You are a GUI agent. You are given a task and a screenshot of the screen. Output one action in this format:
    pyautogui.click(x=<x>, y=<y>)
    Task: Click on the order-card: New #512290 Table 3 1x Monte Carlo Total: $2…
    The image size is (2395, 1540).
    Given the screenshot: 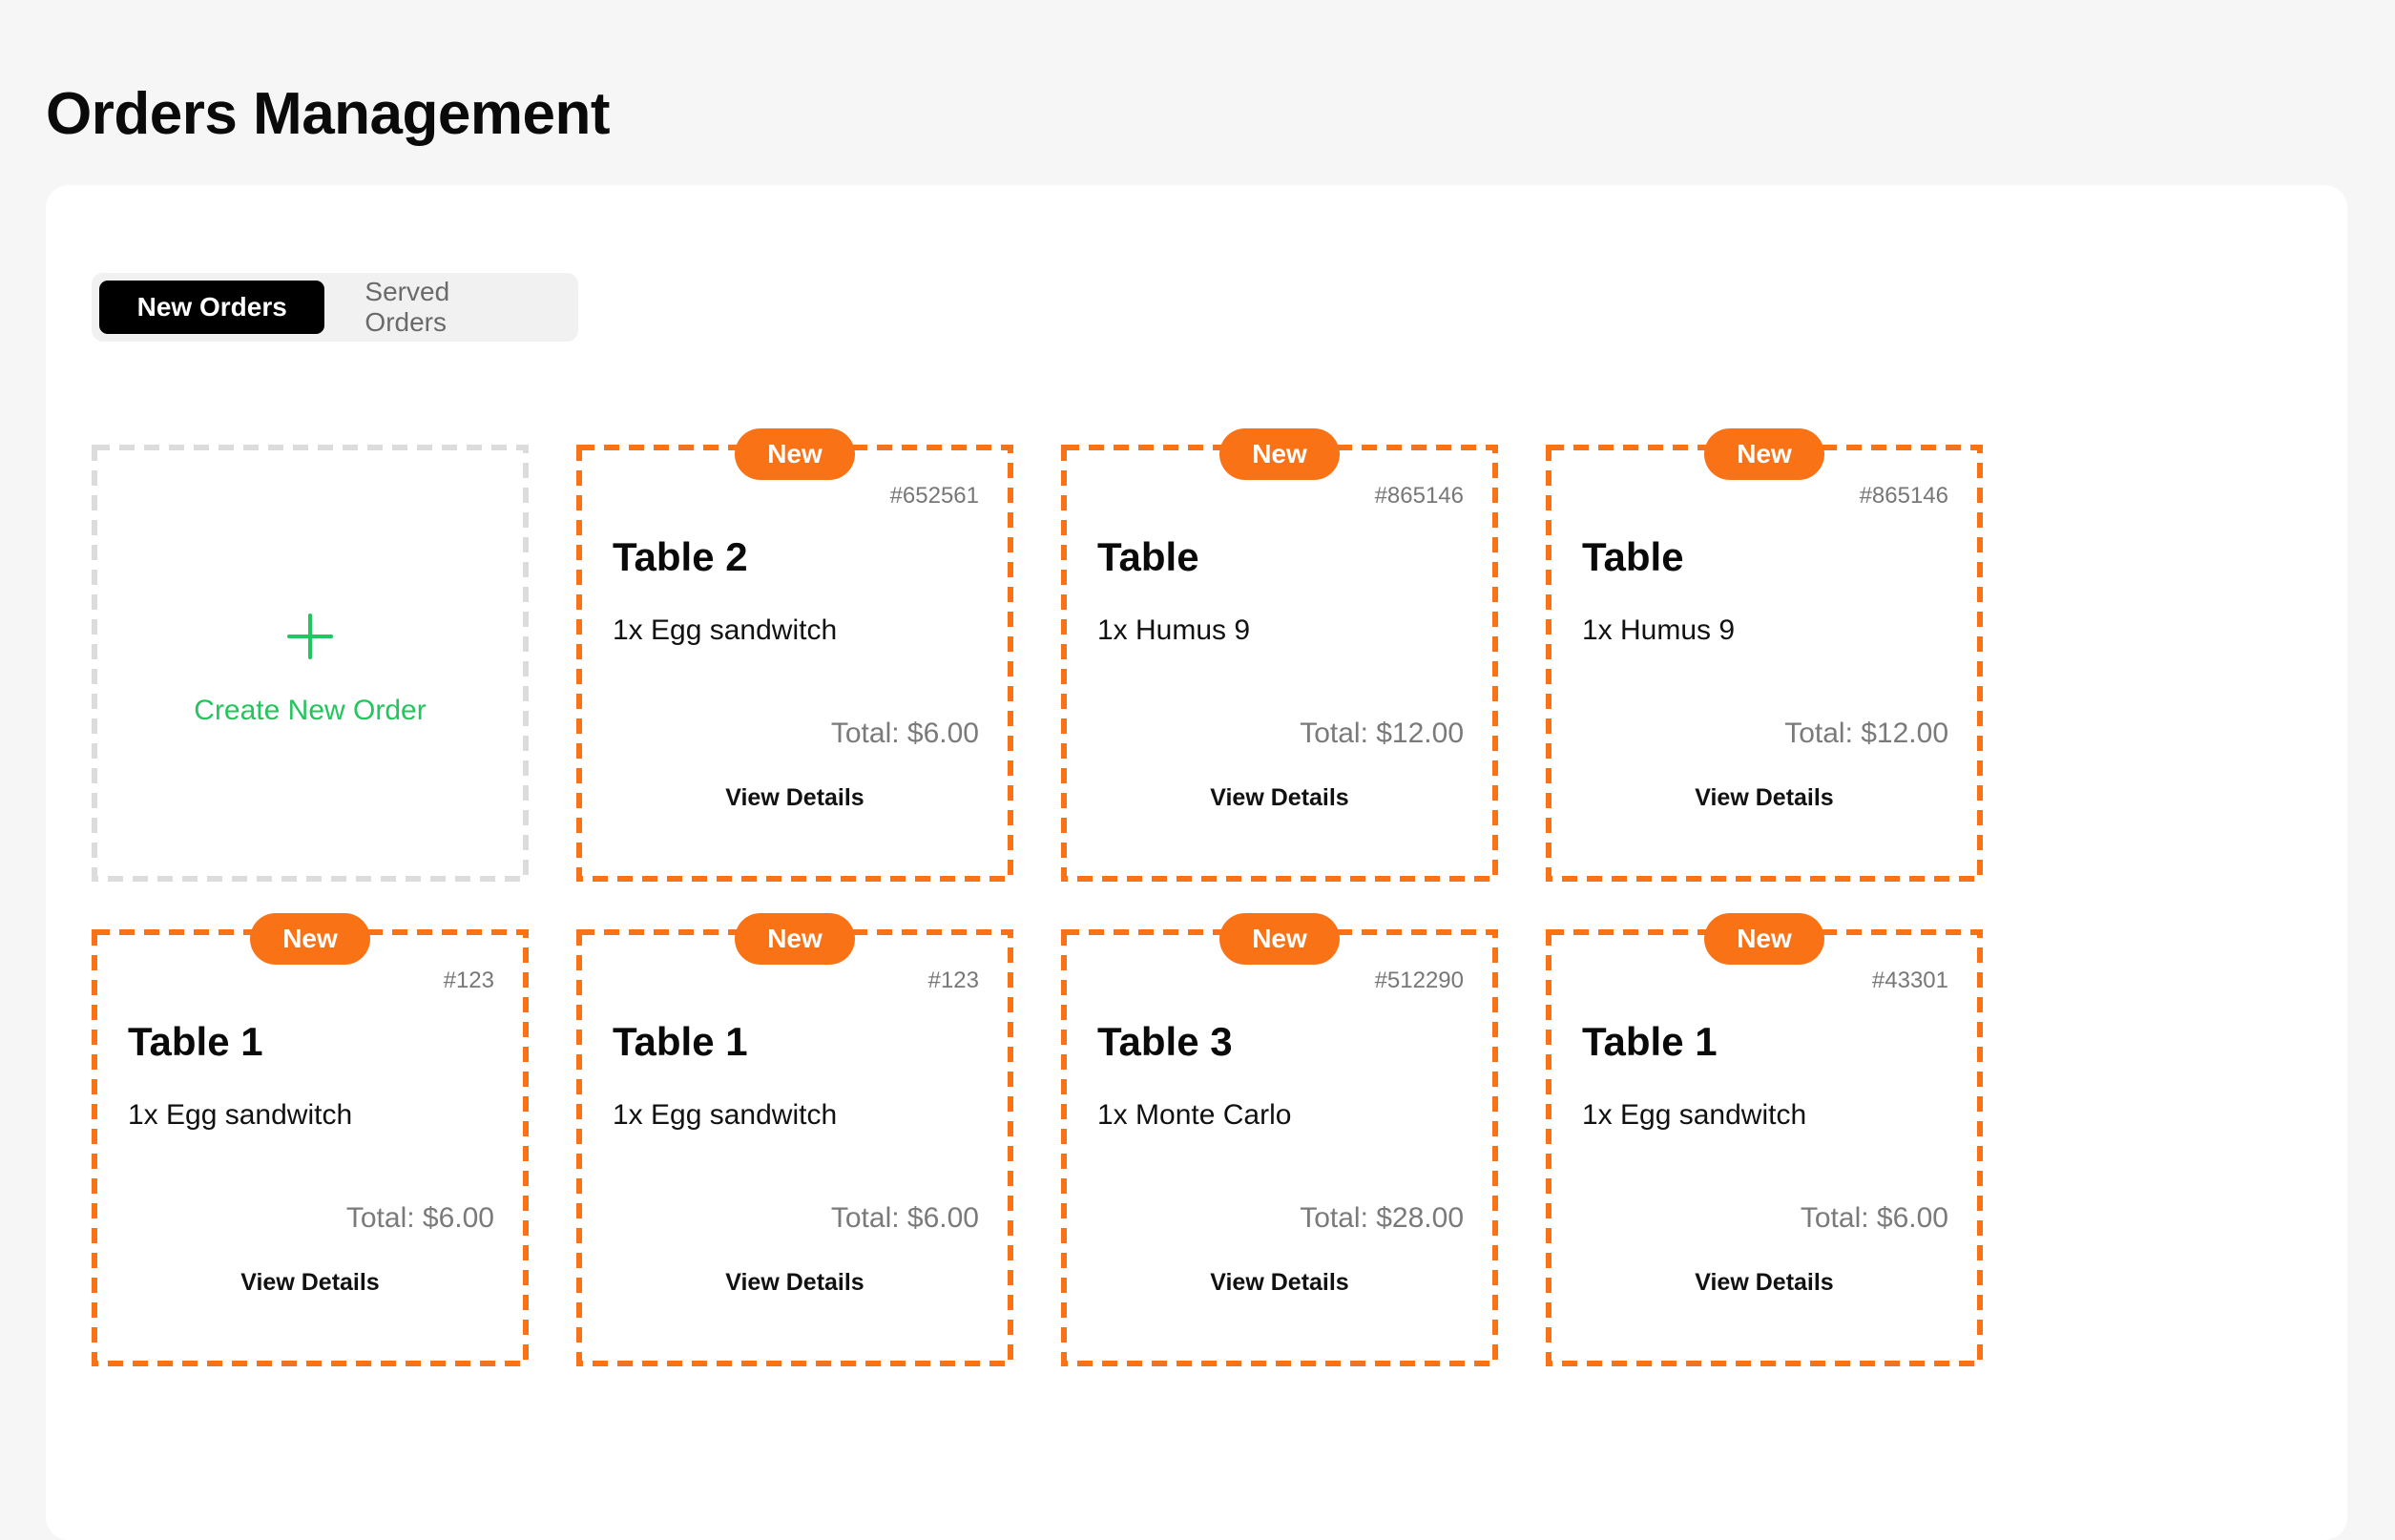 What is the action you would take?
    pyautogui.click(x=1280, y=1139)
    